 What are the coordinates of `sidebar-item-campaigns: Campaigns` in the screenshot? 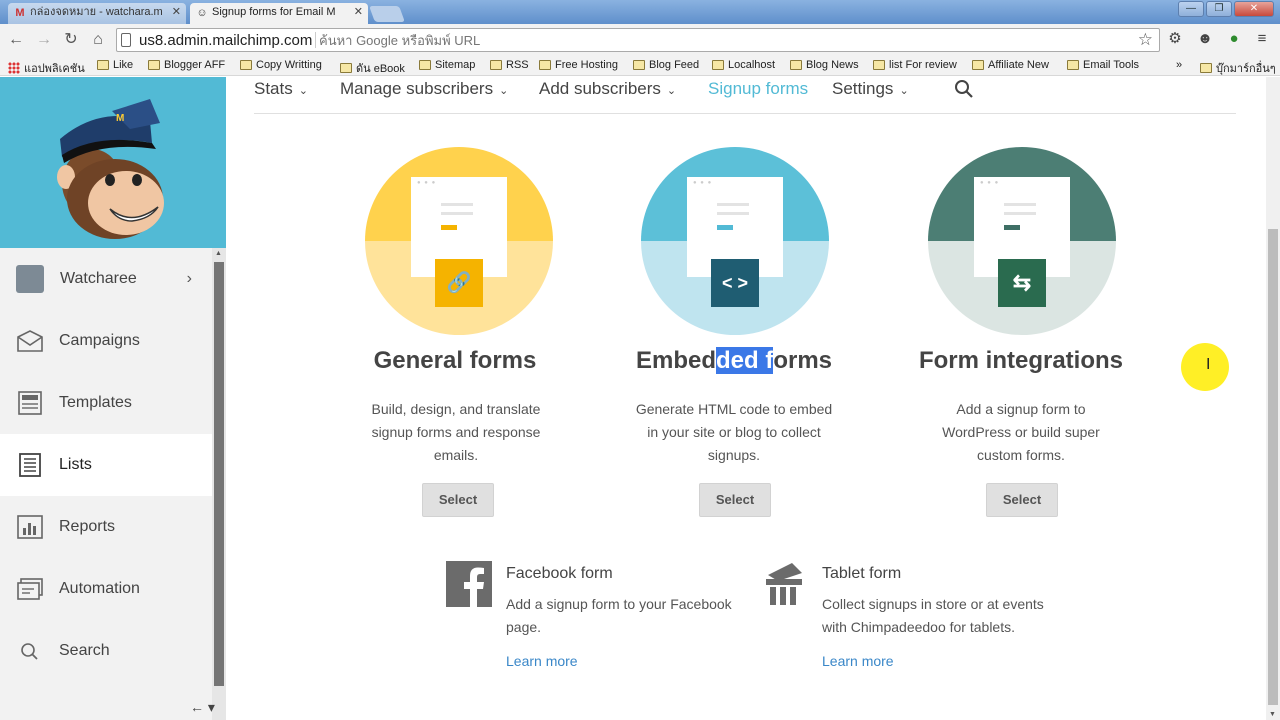 It's located at (106, 341).